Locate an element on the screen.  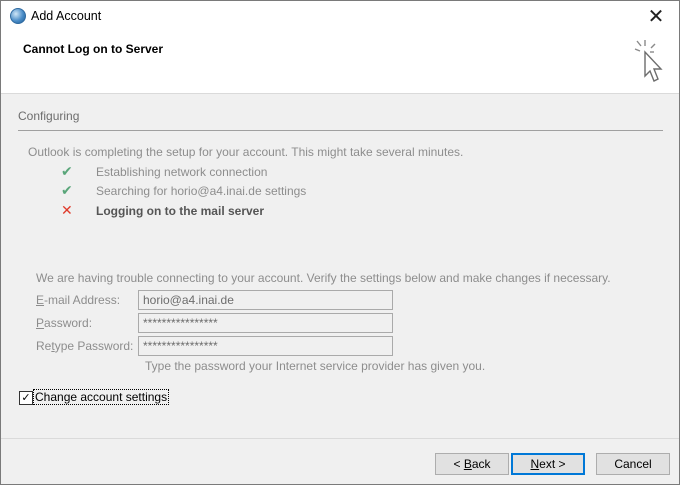
step-label: Logging on to the mail server is located at coordinates (180, 211).